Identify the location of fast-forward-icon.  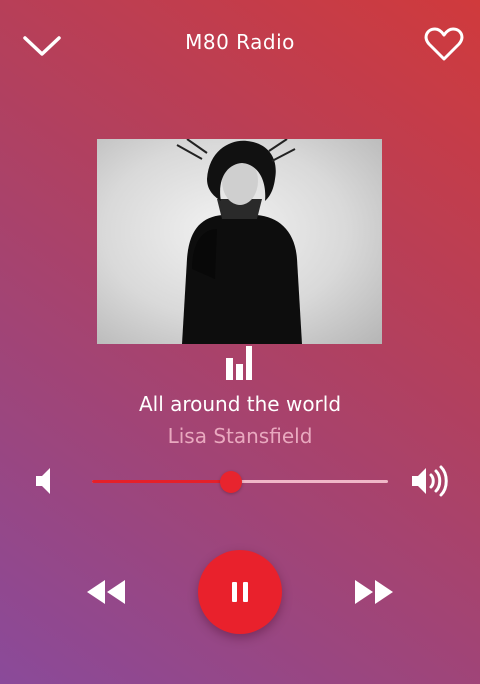
(374, 592).